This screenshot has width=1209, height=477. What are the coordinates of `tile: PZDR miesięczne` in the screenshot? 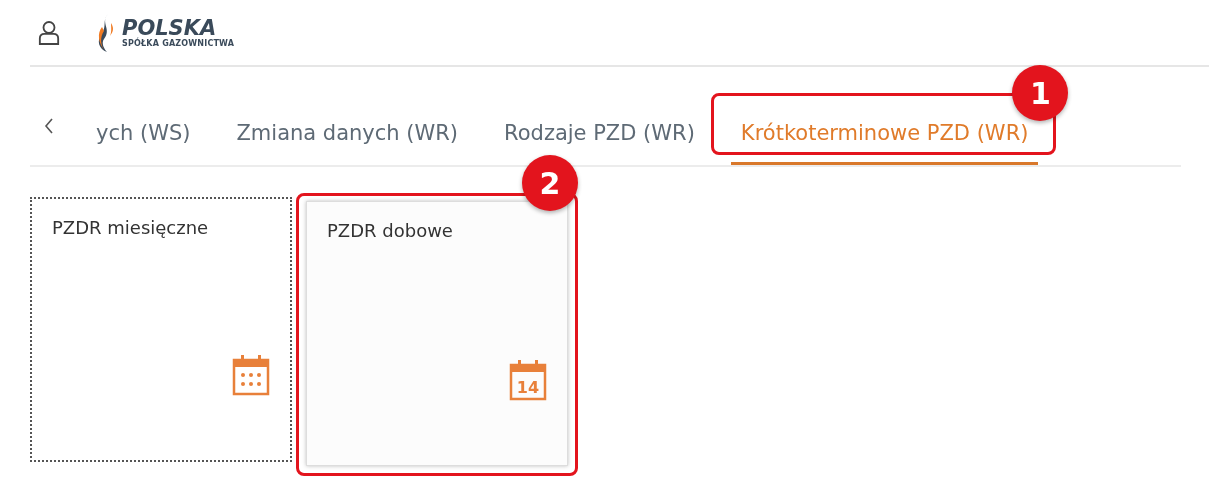 It's located at (161, 329).